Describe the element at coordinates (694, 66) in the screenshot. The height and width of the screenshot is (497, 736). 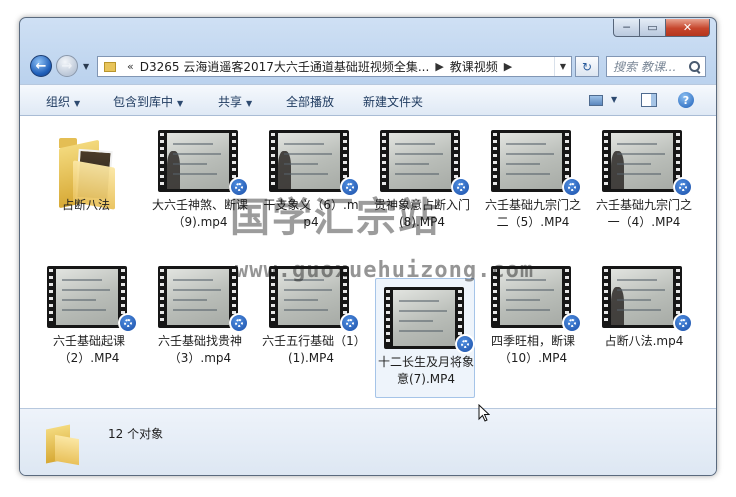
I see `search-icon` at that location.